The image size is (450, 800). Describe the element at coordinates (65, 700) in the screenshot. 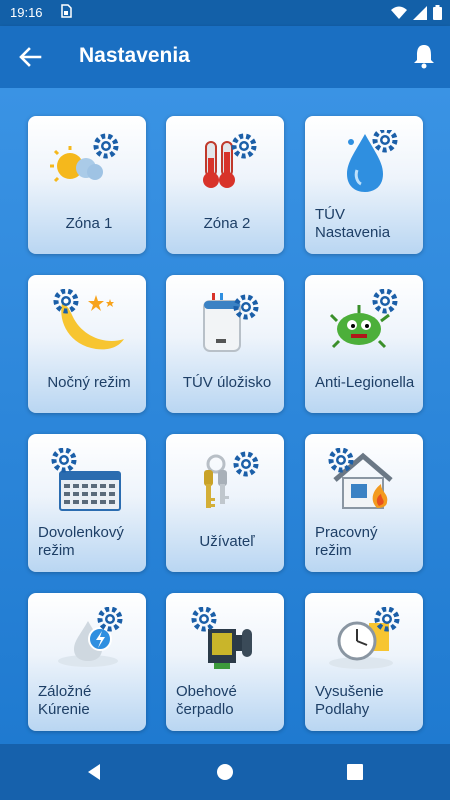

I see `tile-label: Záložné Kúrenie` at that location.